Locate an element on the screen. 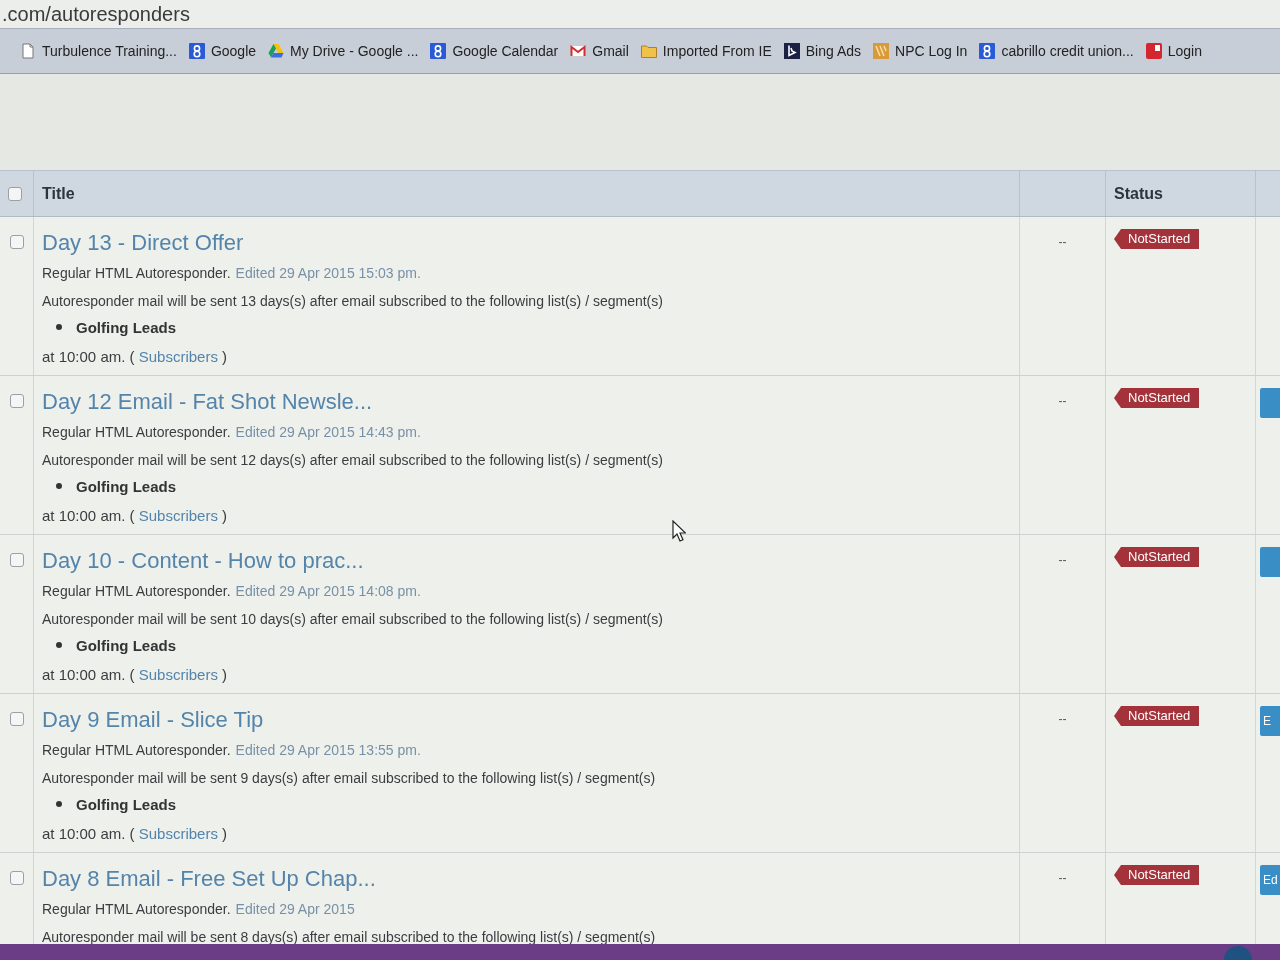 The image size is (1280, 960). page-icon is located at coordinates (28, 51).